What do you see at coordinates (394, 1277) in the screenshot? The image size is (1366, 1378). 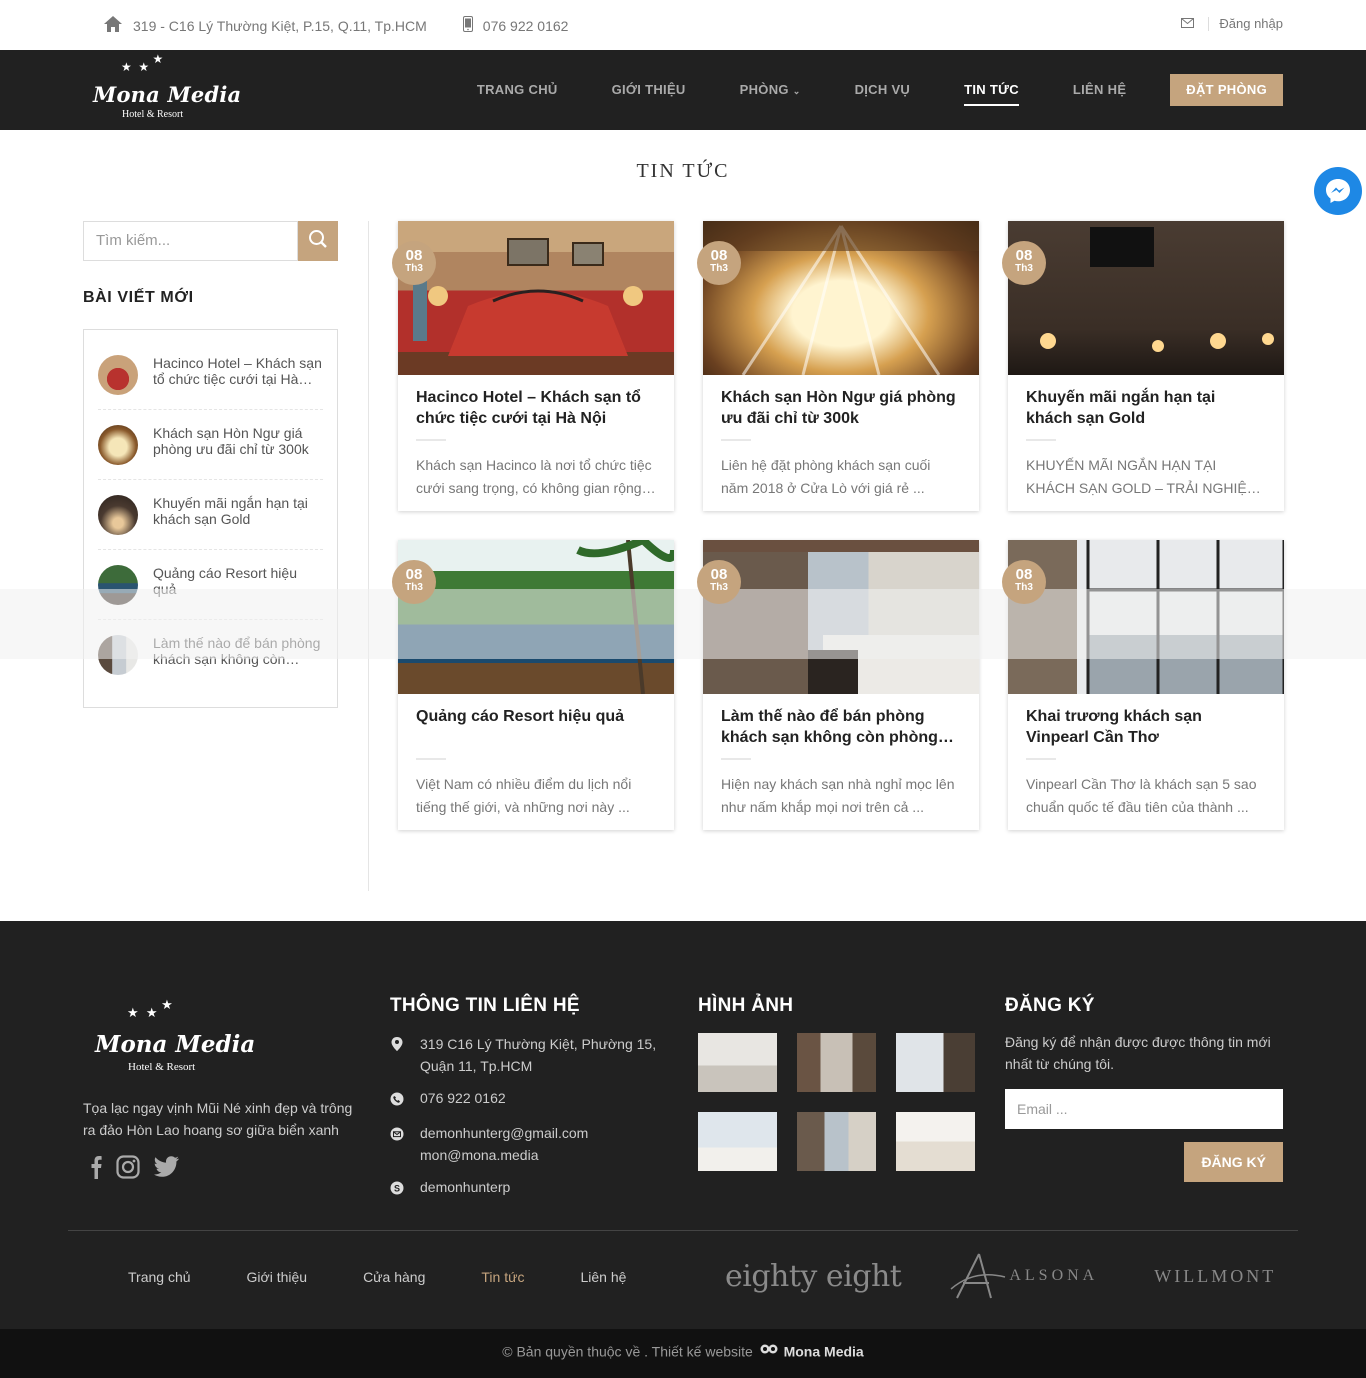 I see `footer-nav-shop: Cửa hàng` at bounding box center [394, 1277].